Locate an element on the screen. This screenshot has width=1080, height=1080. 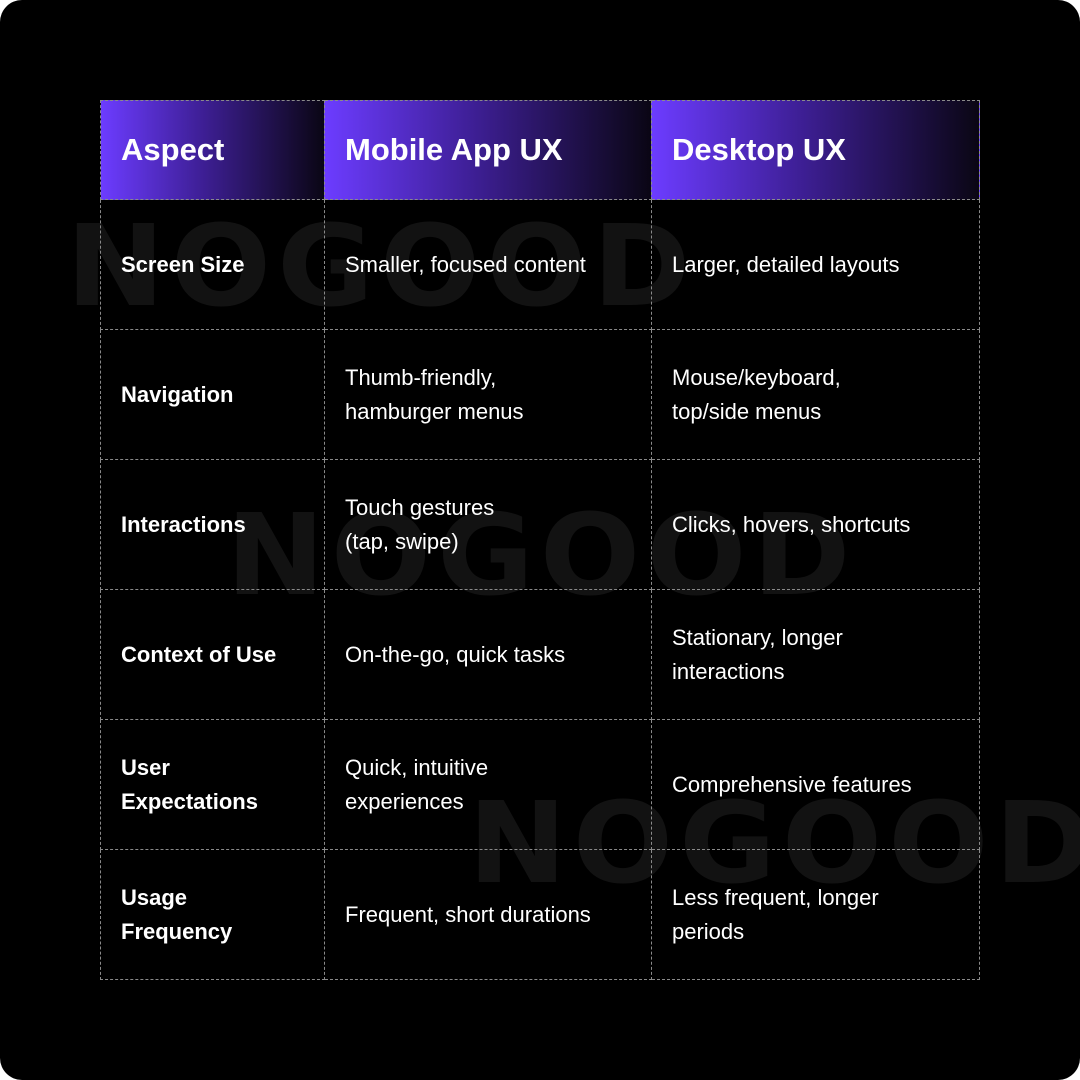
row-mobile: Thumb-friendly, hamburger menus is located at coordinates (488, 395).